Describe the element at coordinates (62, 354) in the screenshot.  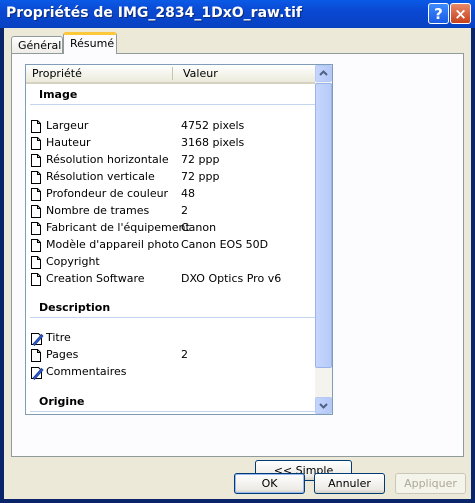
I see `property-name: Pages` at that location.